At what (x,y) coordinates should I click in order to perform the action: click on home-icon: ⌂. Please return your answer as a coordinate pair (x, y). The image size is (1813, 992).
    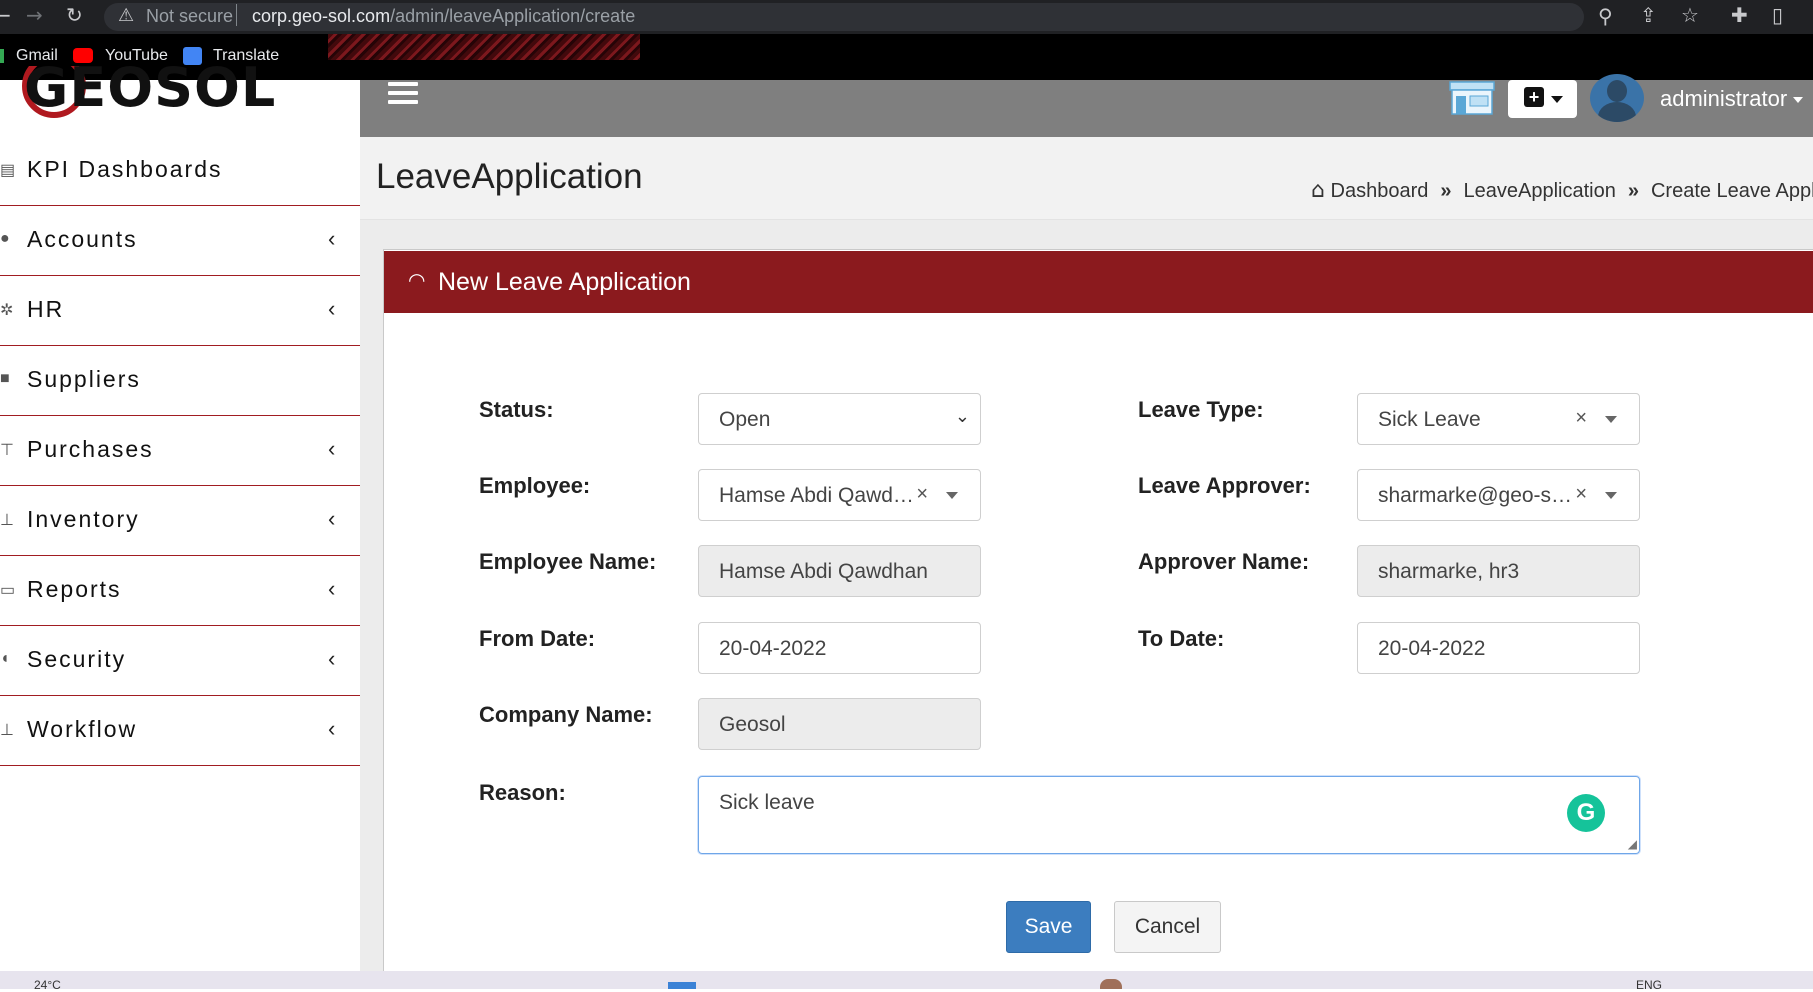
    Looking at the image, I should click on (1318, 190).